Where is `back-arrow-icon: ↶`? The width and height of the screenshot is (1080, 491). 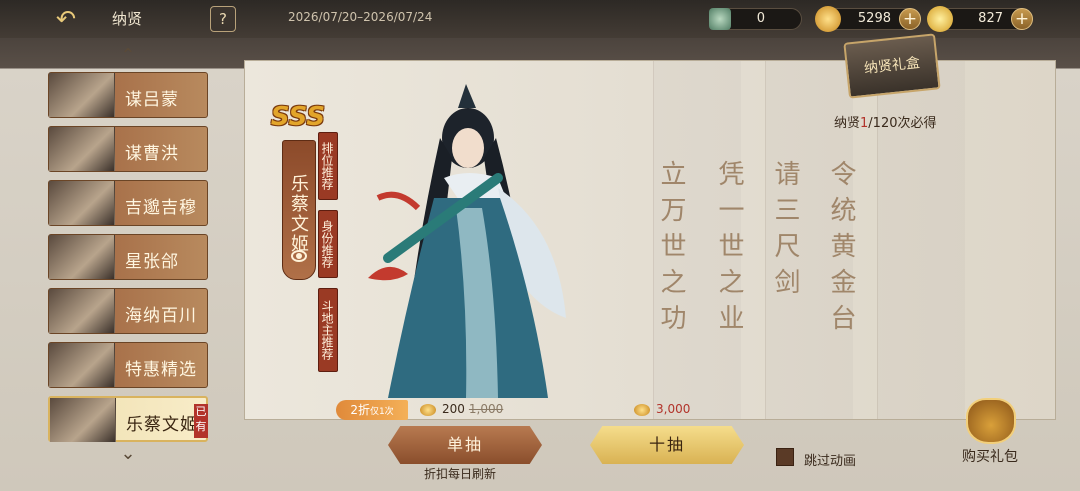 back-arrow-icon: ↶ is located at coordinates (66, 19).